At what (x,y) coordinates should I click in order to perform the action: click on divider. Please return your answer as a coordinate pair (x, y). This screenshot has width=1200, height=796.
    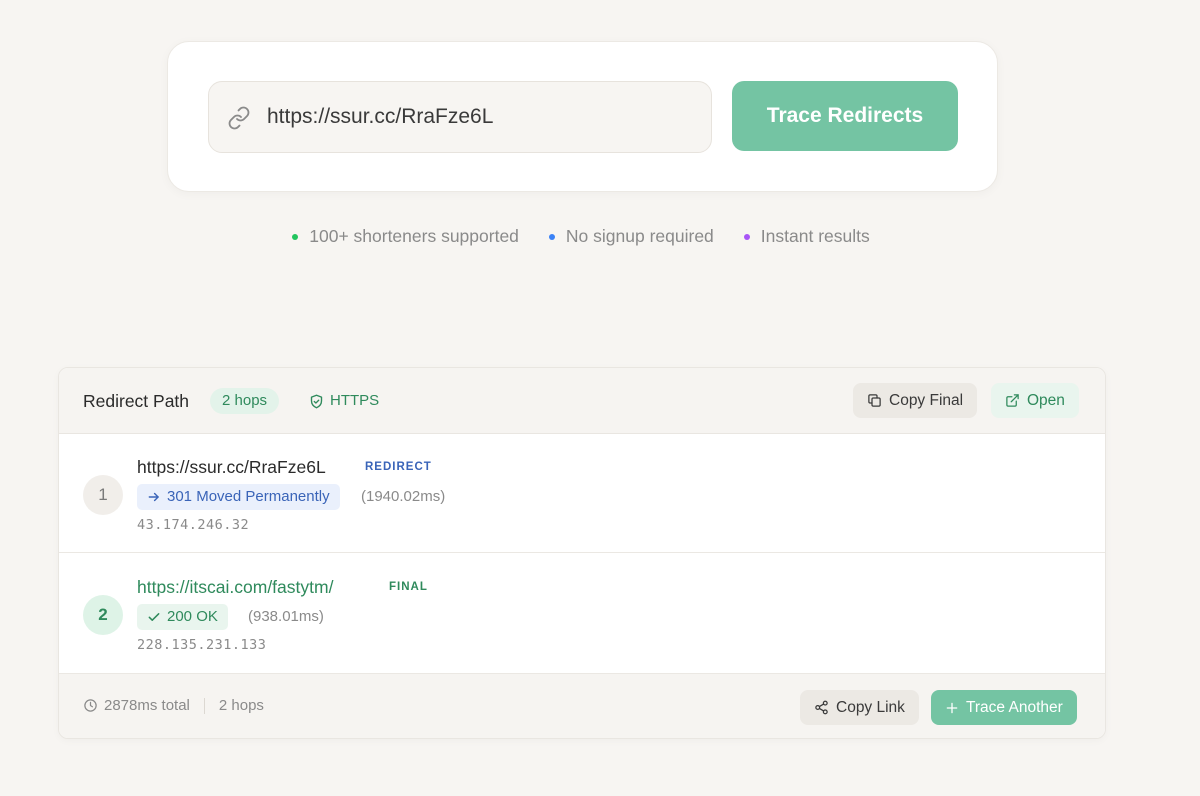
    Looking at the image, I should click on (204, 705).